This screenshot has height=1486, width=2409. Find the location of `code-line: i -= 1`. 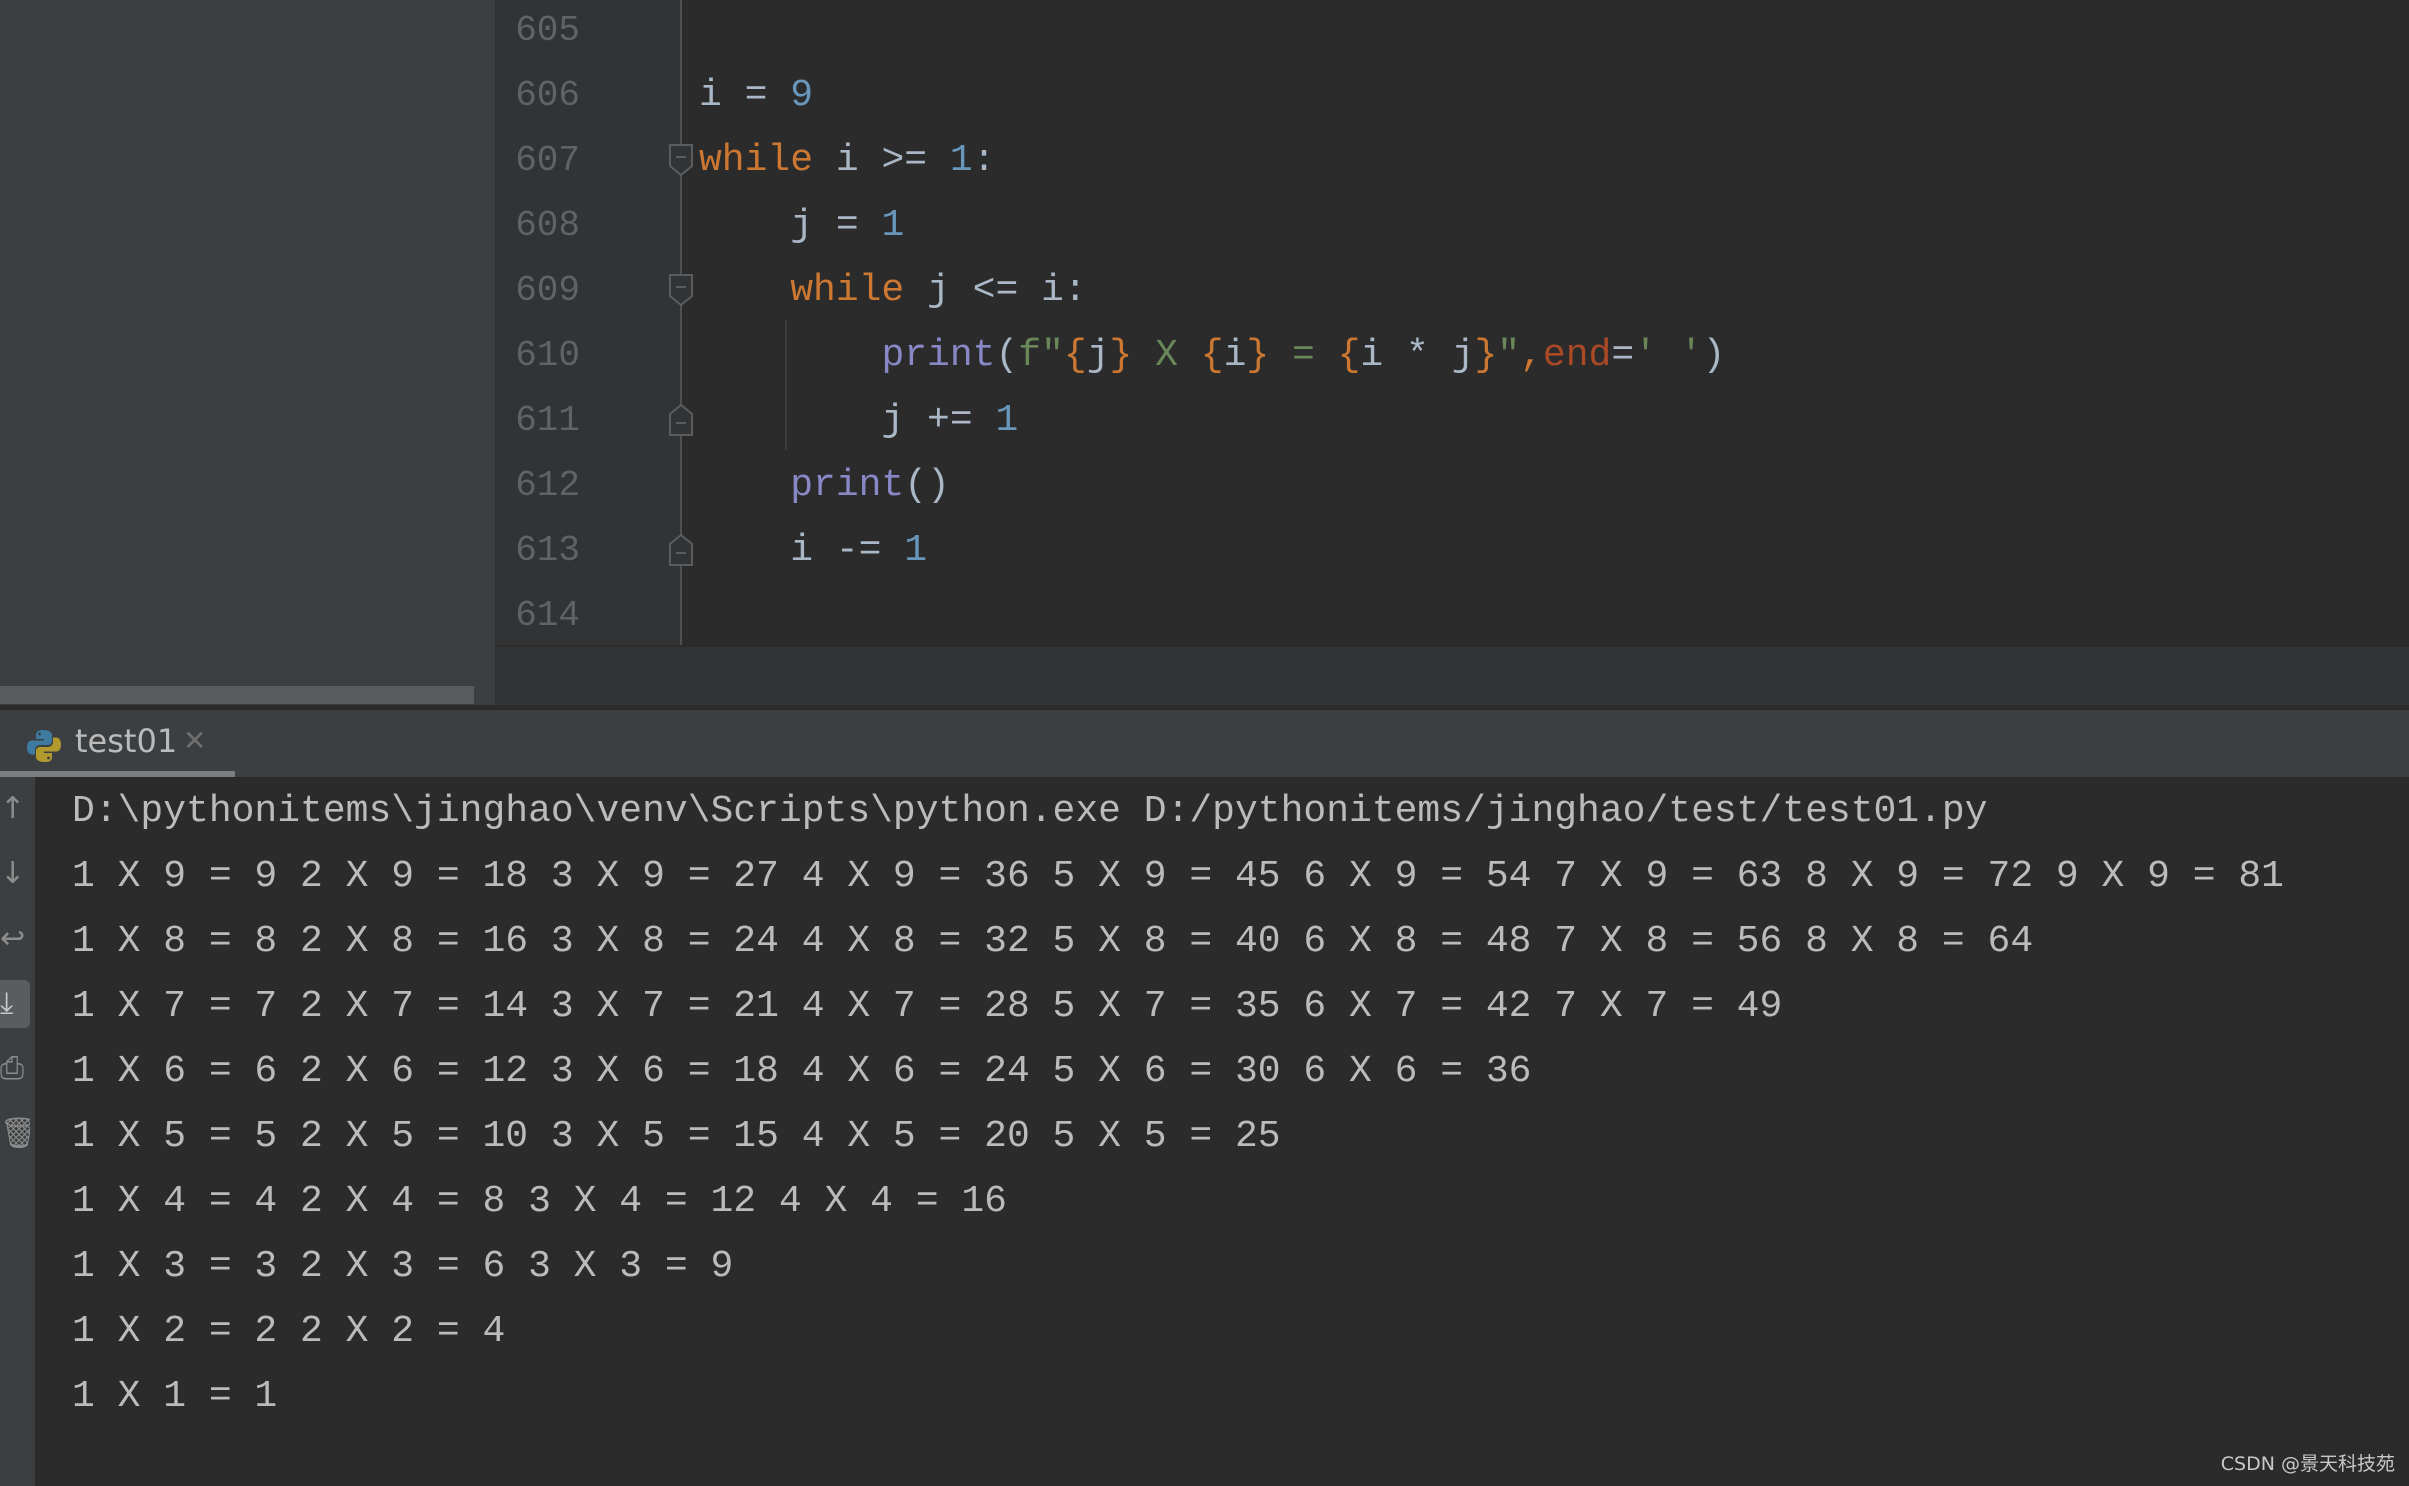

code-line: i -= 1 is located at coordinates (813, 550).